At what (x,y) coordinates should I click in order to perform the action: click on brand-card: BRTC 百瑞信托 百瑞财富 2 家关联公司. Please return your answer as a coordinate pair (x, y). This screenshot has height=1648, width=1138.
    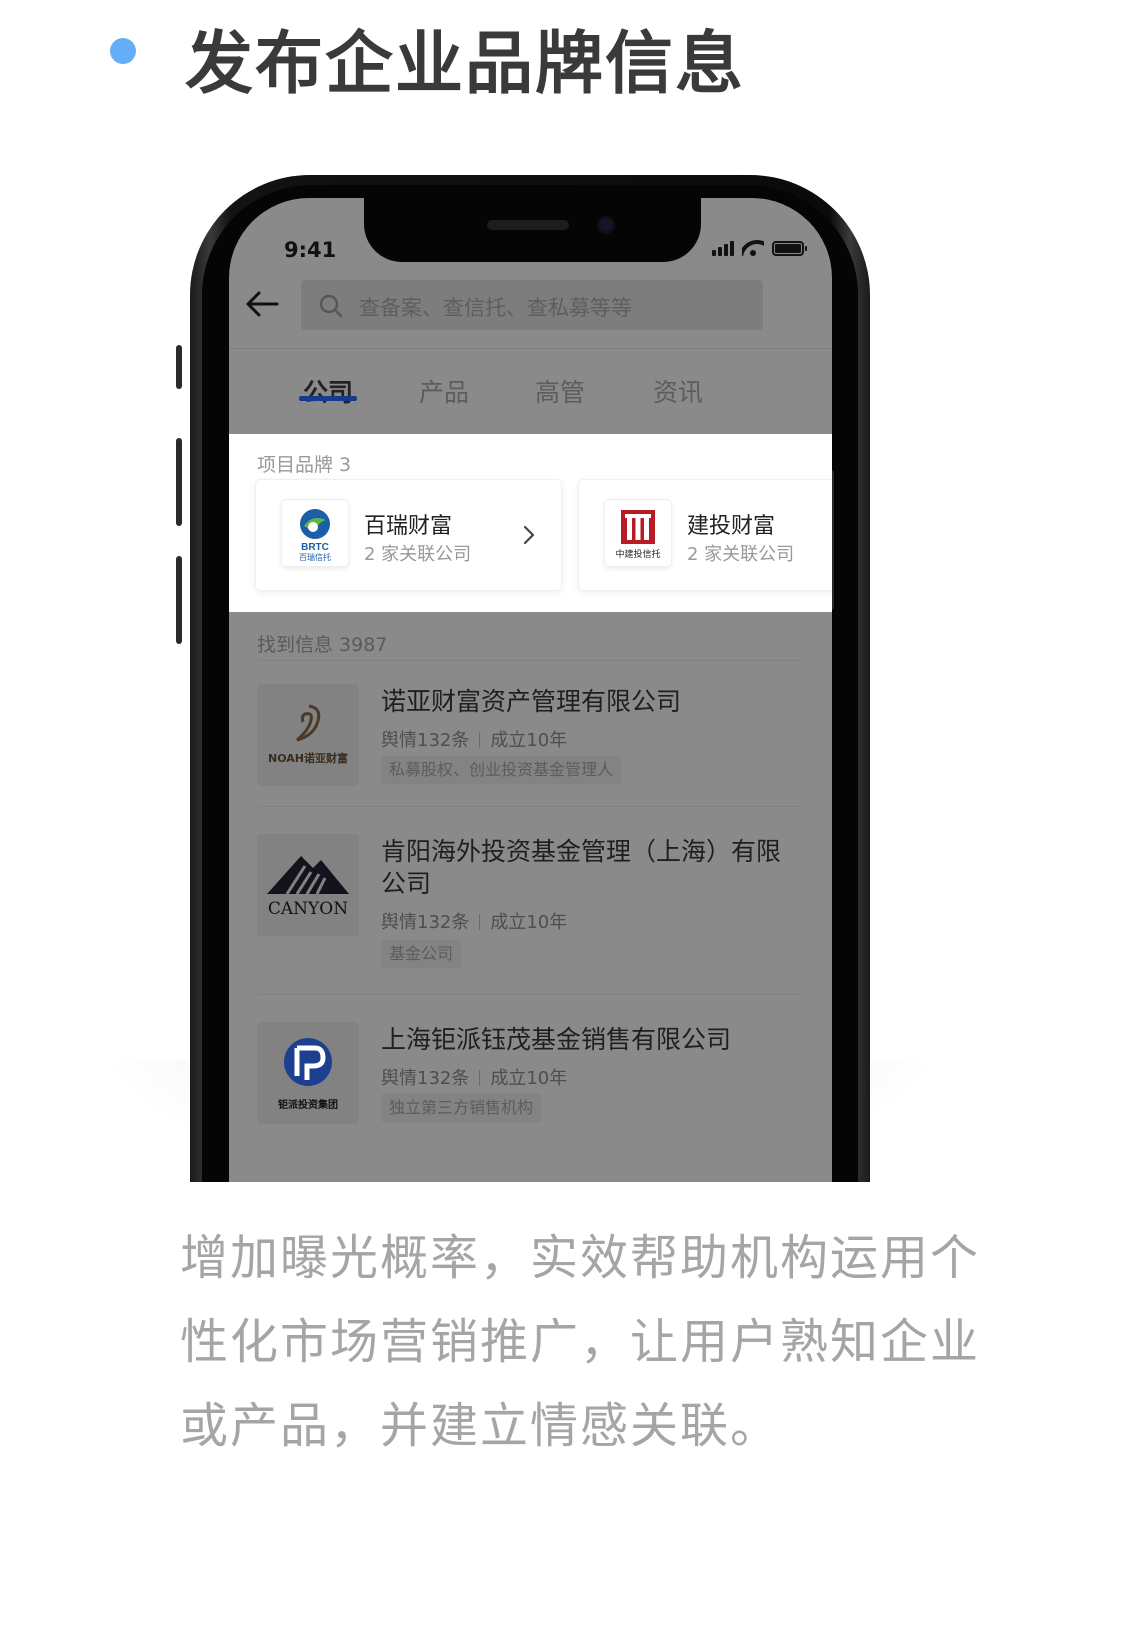
    Looking at the image, I should click on (408, 535).